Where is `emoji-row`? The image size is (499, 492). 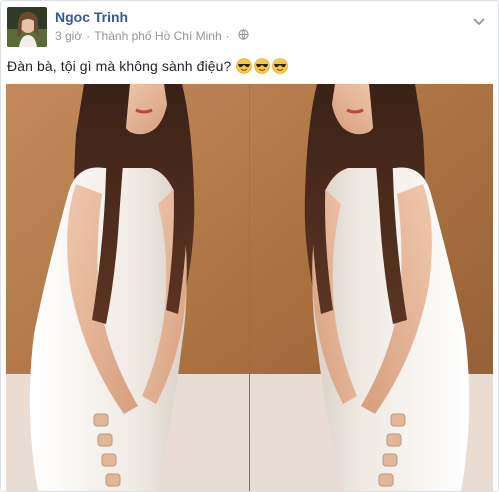 emoji-row is located at coordinates (262, 66).